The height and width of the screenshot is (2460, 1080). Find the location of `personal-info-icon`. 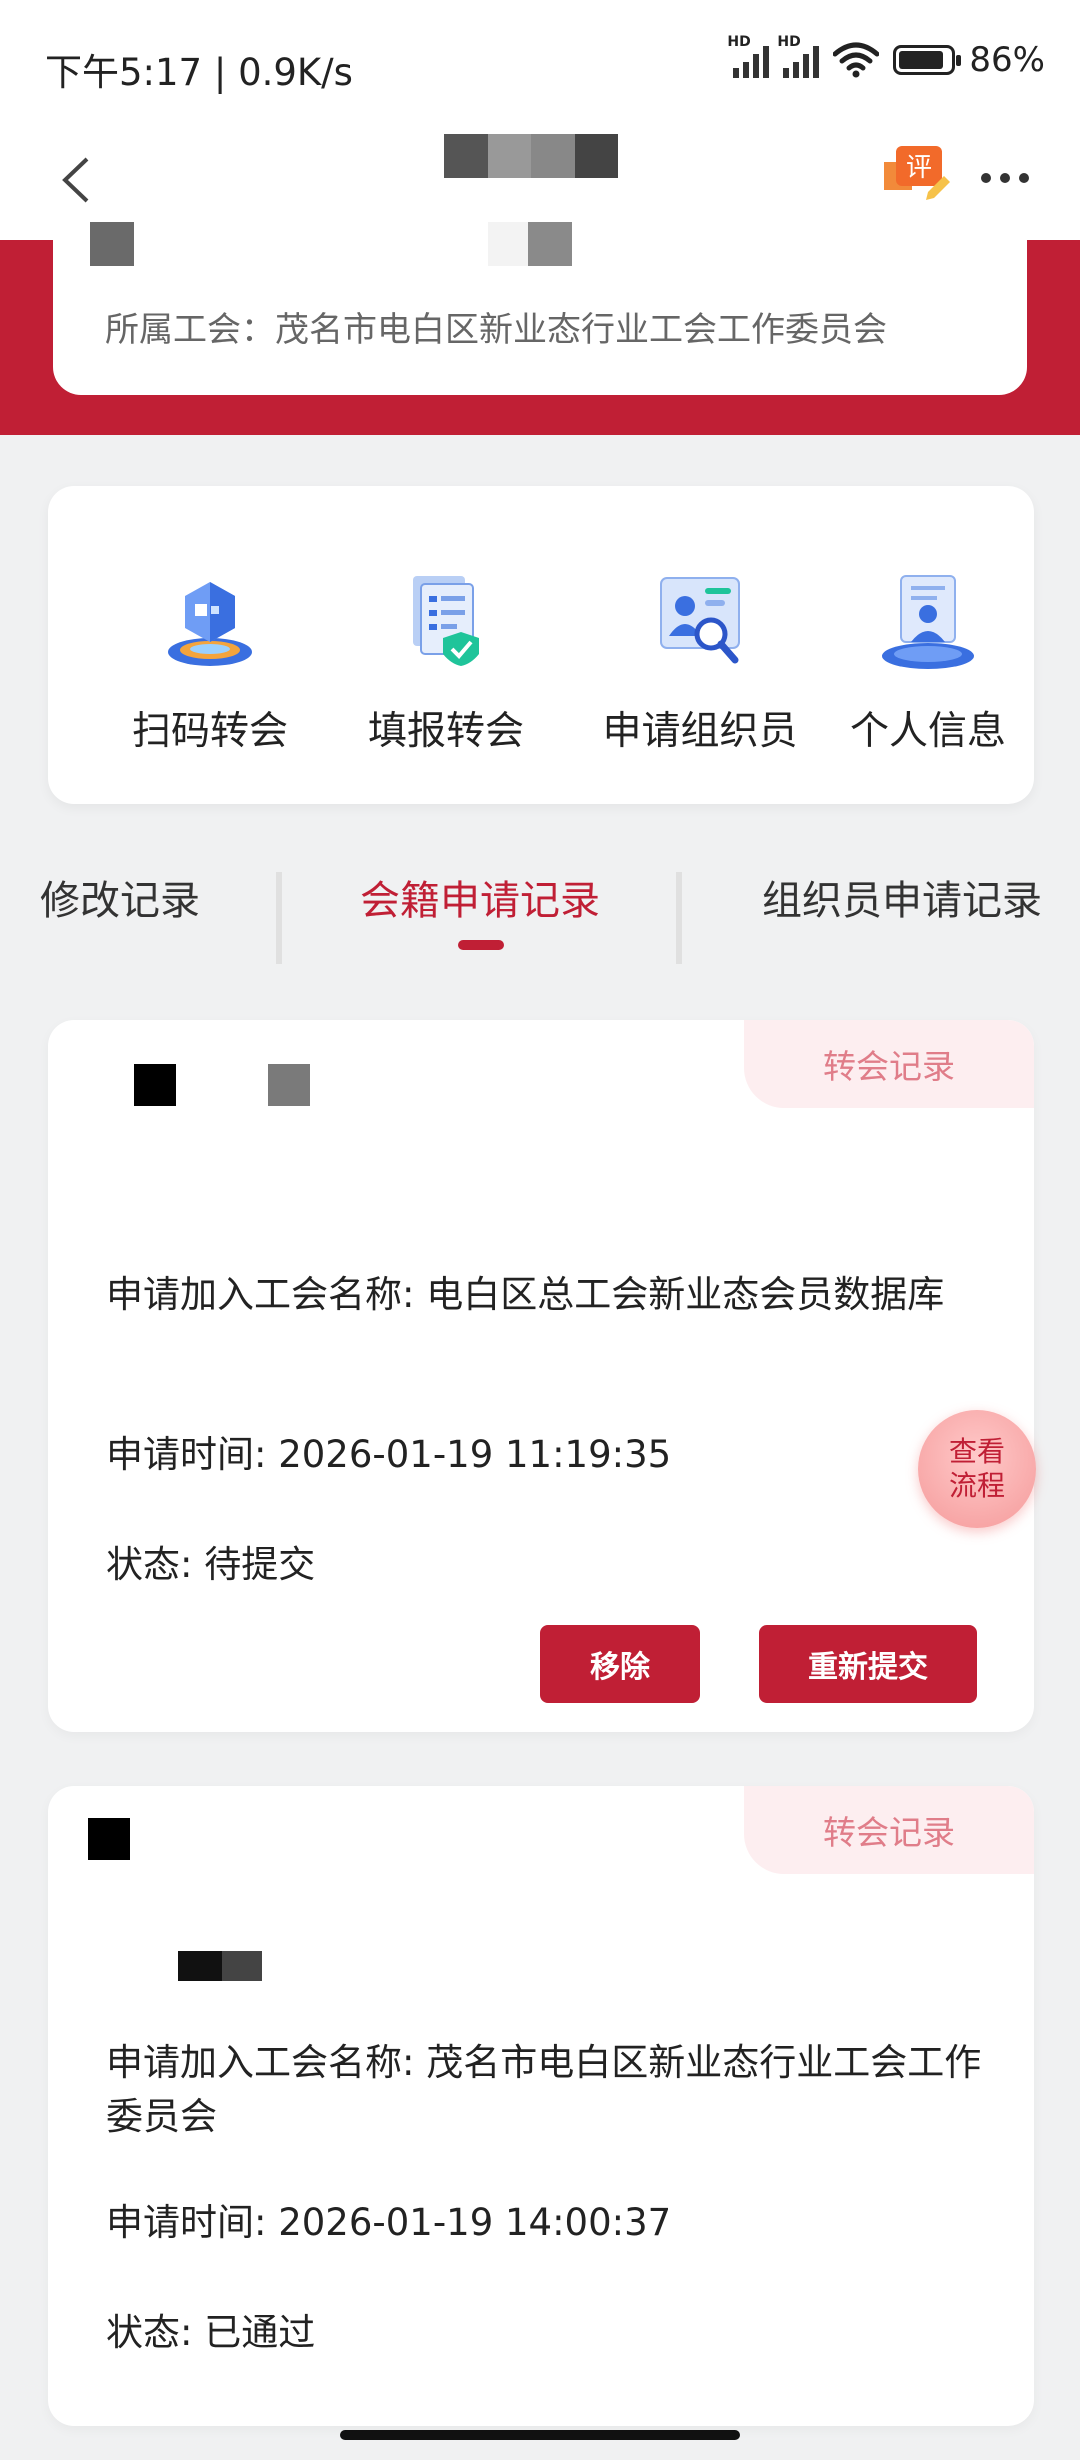

personal-info-icon is located at coordinates (928, 622).